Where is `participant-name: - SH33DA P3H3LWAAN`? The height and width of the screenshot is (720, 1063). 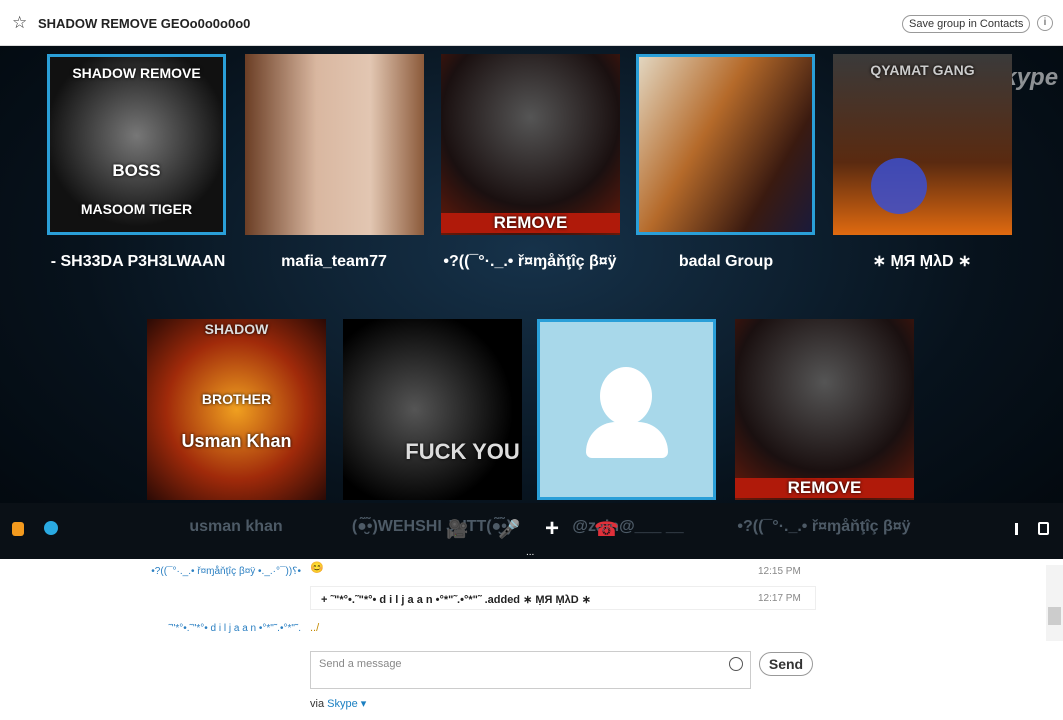
participant-name: - SH33DA P3H3LWAAN is located at coordinates (138, 261).